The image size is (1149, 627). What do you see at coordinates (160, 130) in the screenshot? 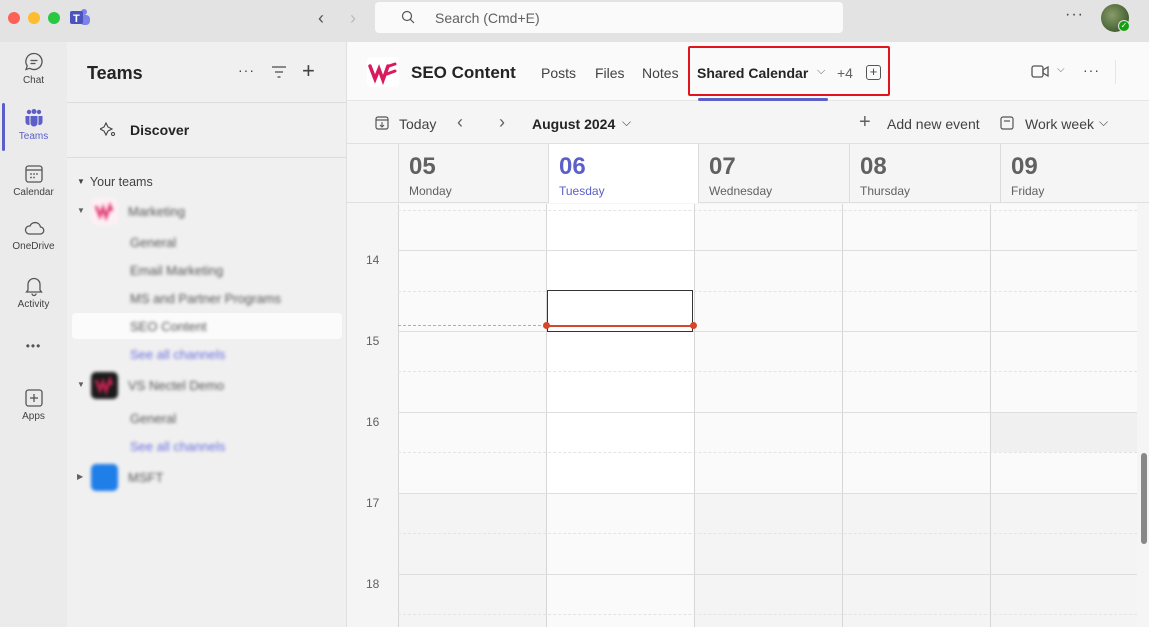
I see `discover-label: Discover` at bounding box center [160, 130].